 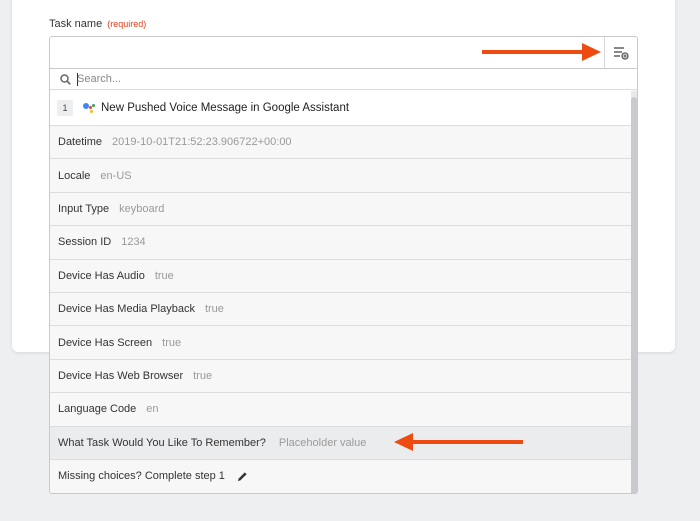 I want to click on field-key: What Task Would You Like To Remember?, so click(x=162, y=442).